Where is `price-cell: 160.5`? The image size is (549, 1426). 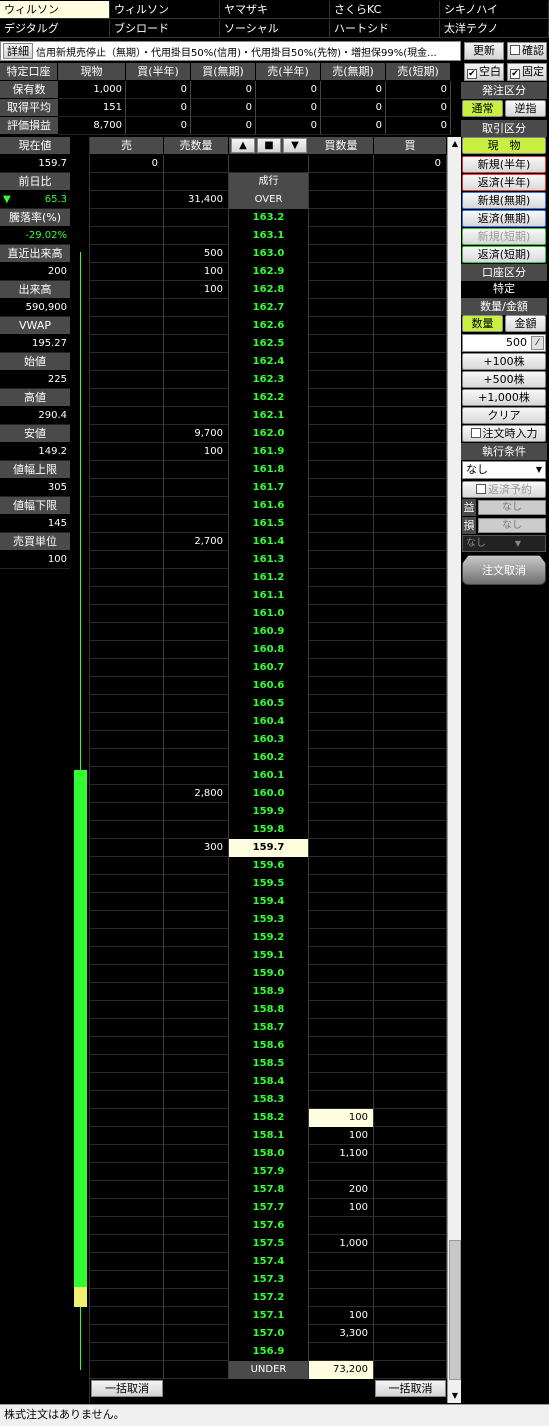
price-cell: 160.5 is located at coordinates (269, 704).